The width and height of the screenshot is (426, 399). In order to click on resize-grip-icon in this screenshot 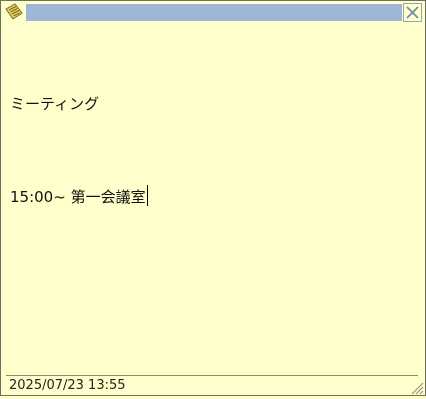, I will do `click(417, 387)`.